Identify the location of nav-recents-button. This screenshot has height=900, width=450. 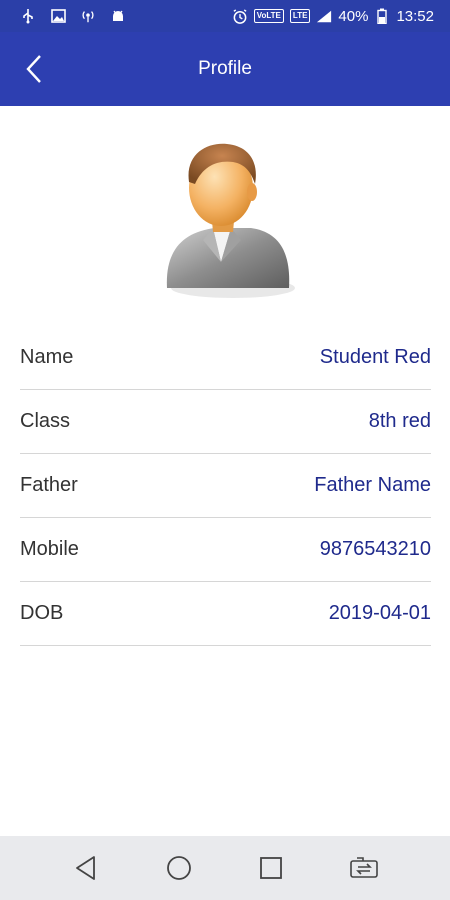
(271, 868).